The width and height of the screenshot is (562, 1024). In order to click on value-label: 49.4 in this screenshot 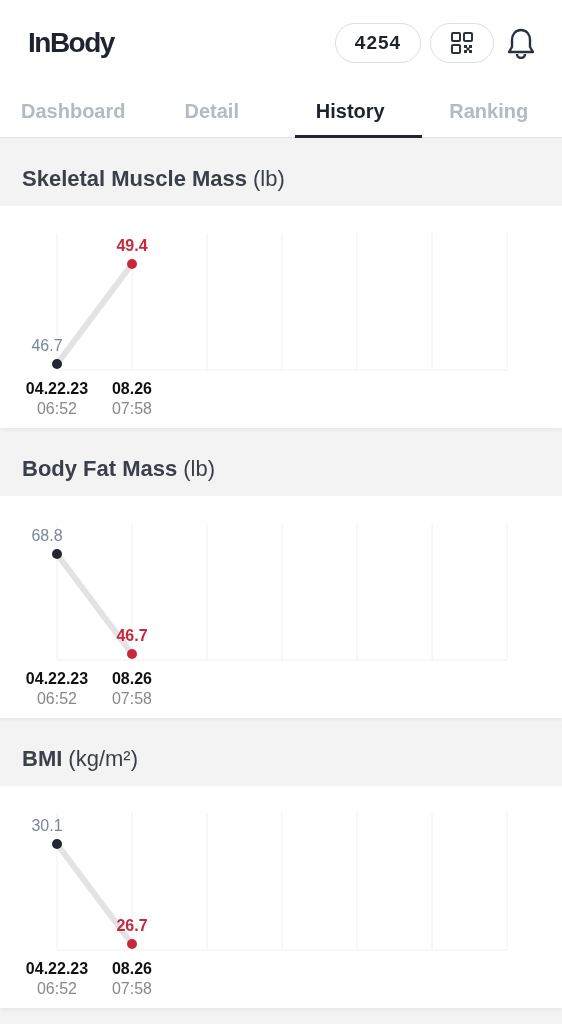, I will do `click(132, 245)`.